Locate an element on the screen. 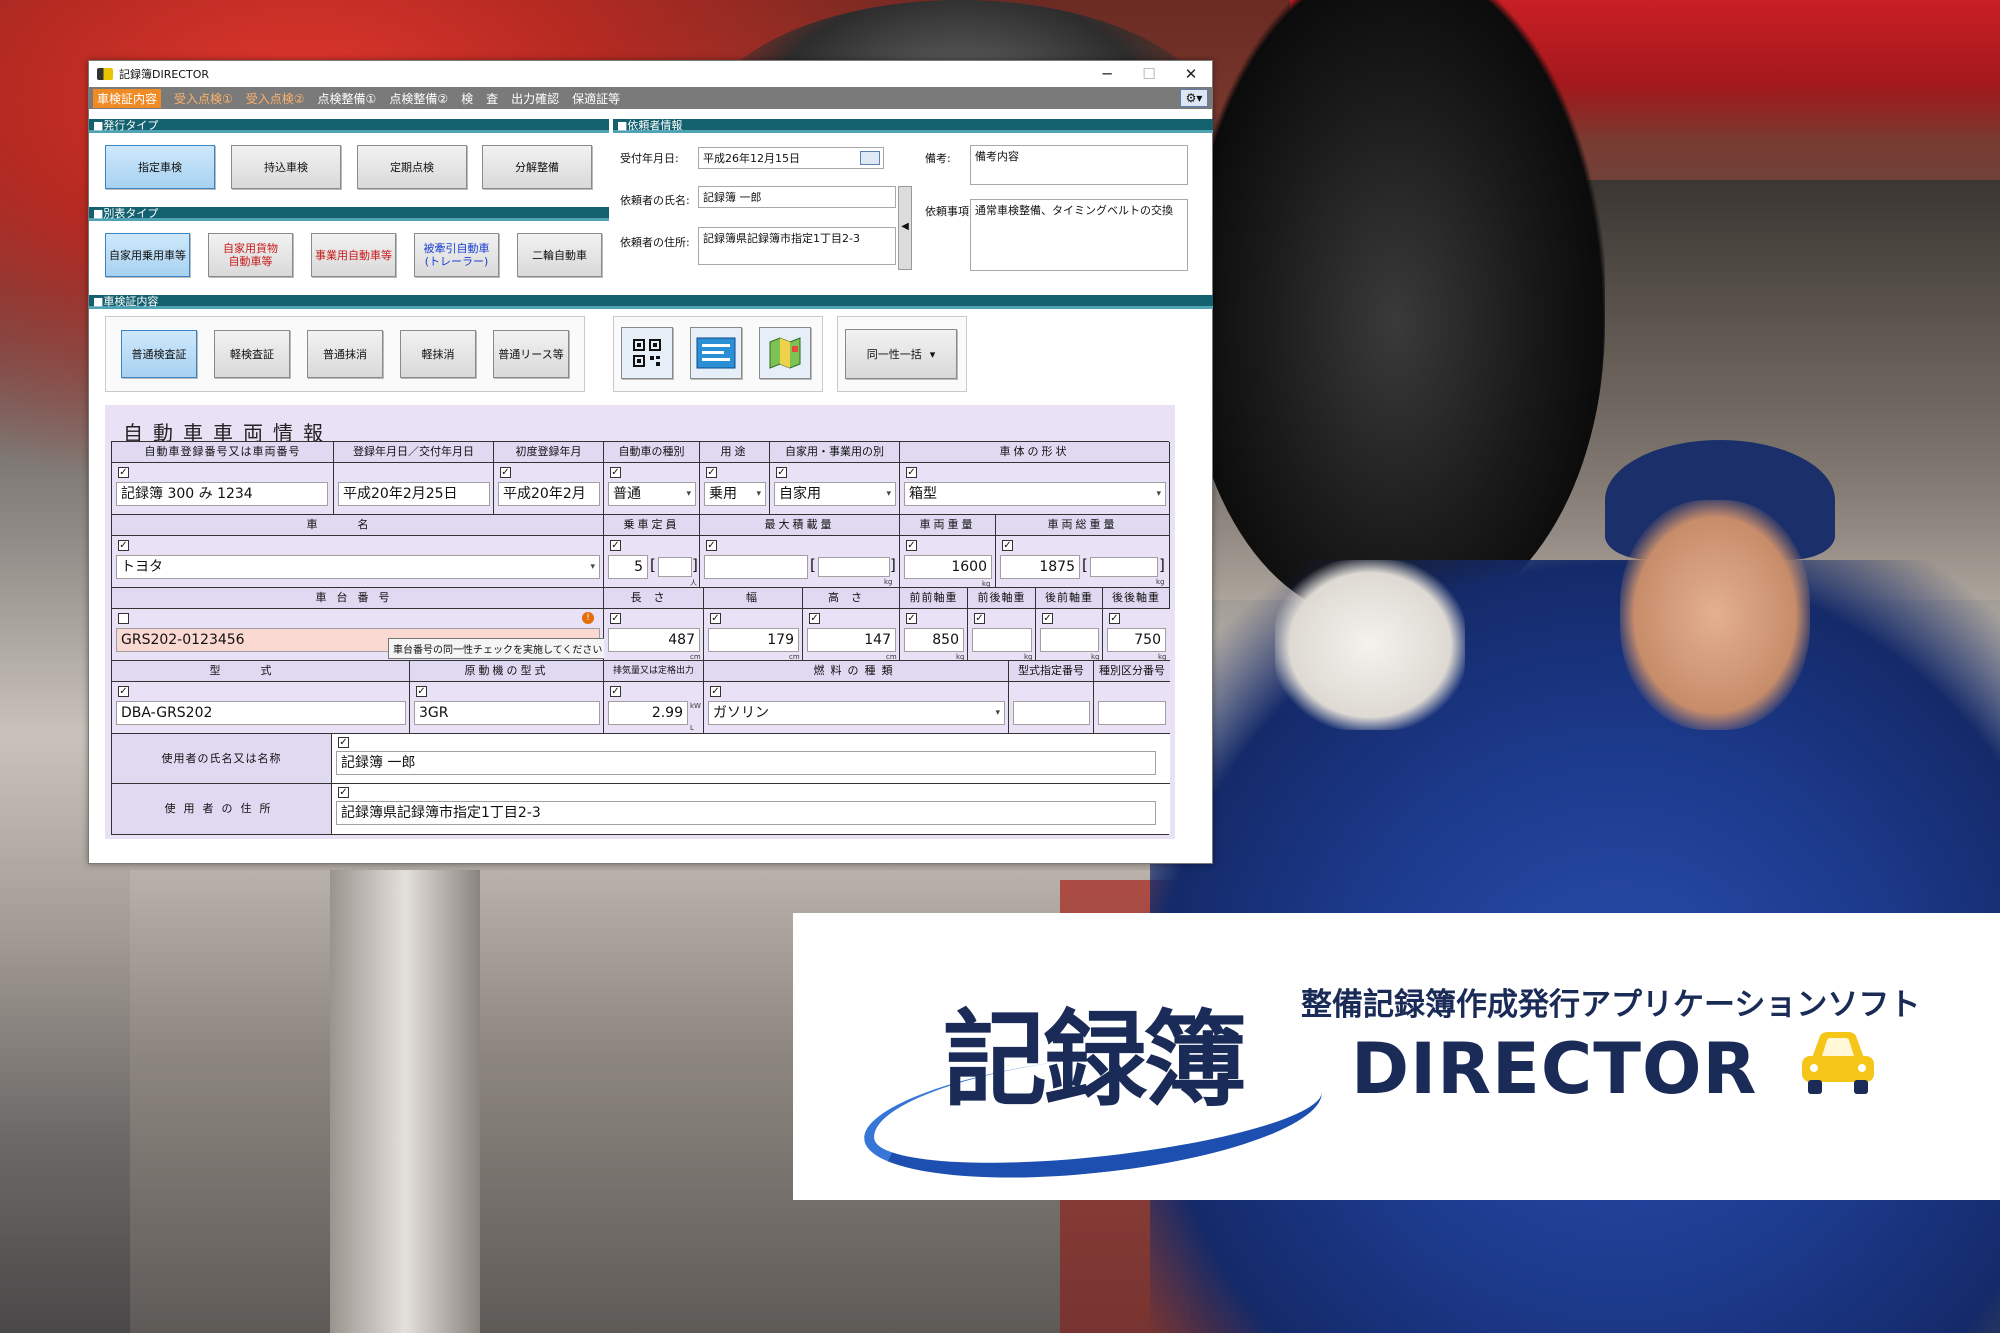 This screenshot has height=1333, width=2000. max-load-input is located at coordinates (756, 567).